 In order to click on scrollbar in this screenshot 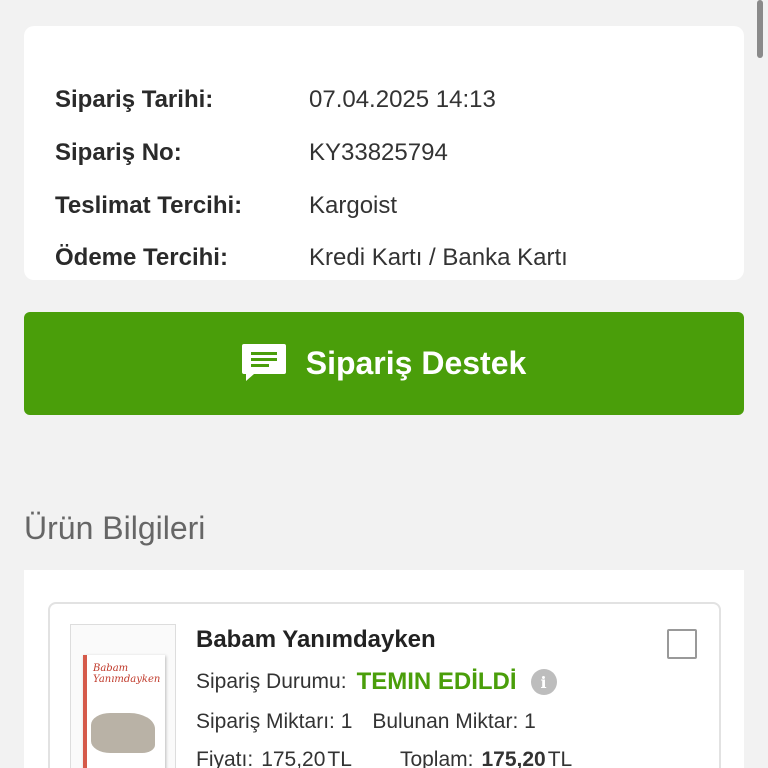, I will do `click(760, 29)`.